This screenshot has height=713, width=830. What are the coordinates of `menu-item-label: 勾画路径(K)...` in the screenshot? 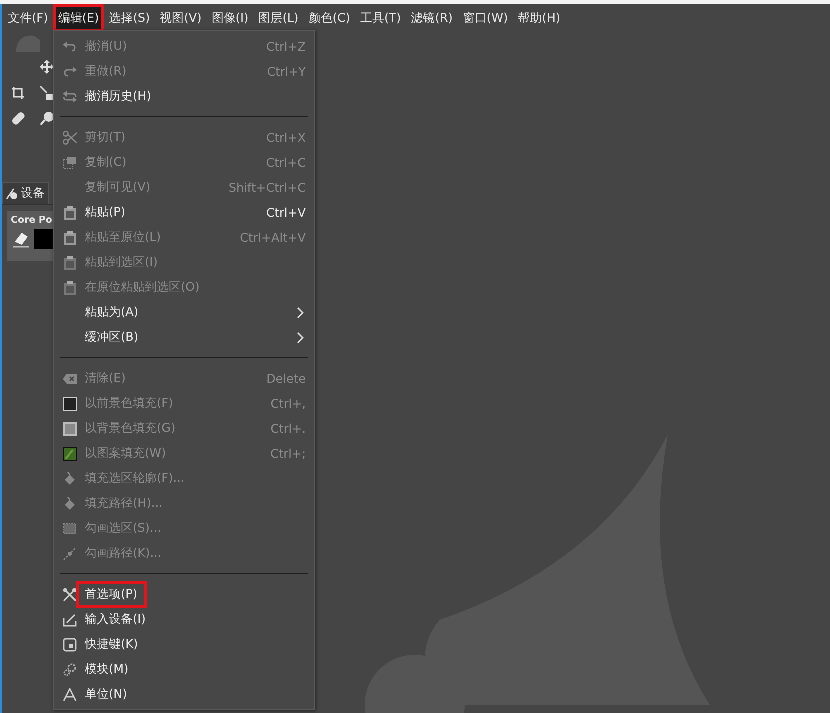 It's located at (123, 553).